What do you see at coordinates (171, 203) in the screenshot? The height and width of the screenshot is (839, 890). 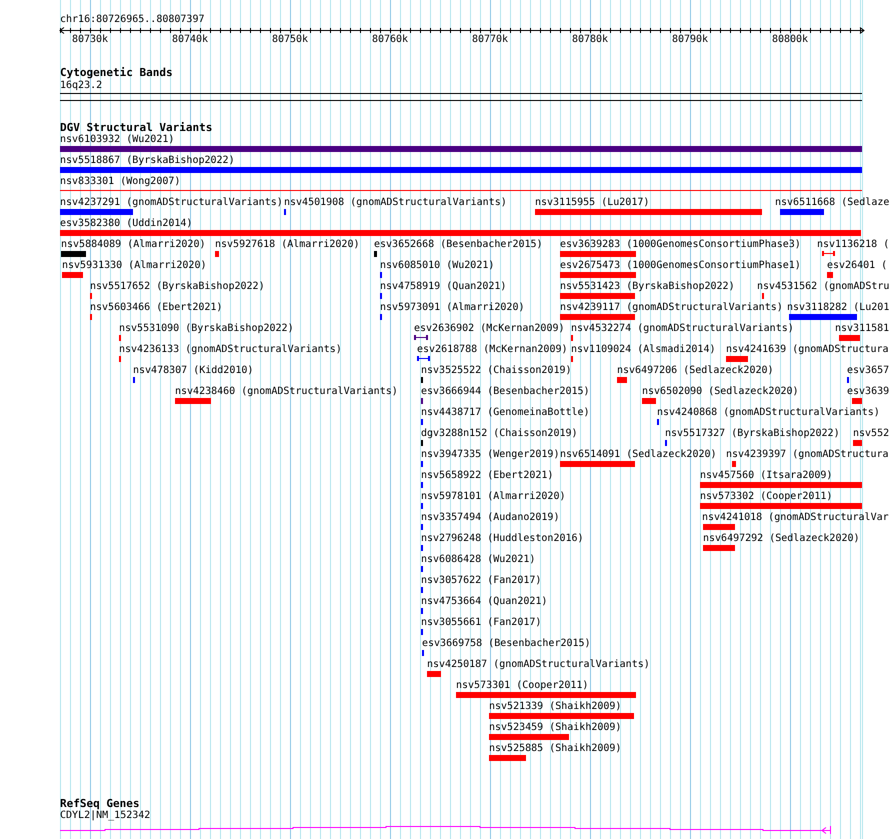 I see `variant-label: nsv4237291 (gnomADStructuralVariants)` at bounding box center [171, 203].